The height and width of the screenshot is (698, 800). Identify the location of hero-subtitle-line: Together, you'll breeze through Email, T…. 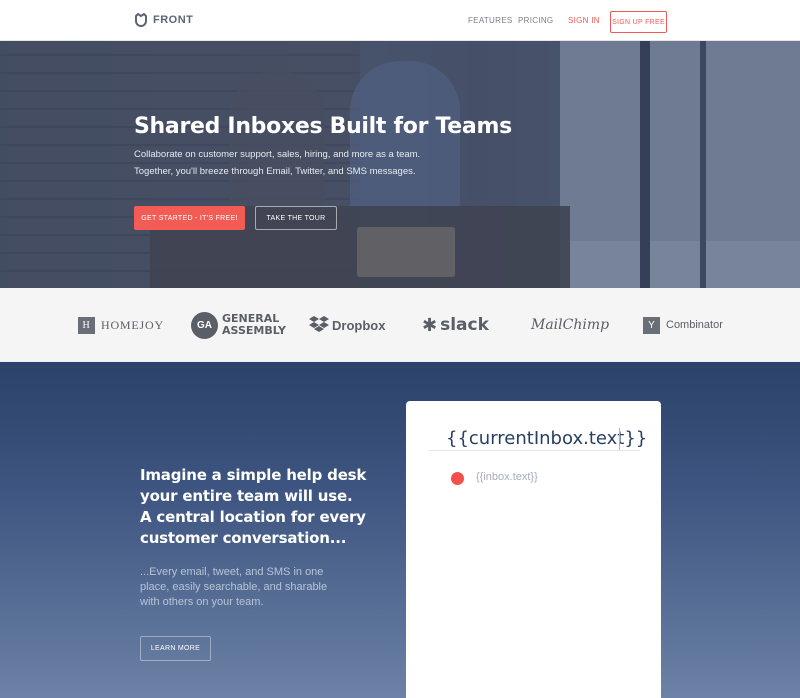
(275, 171).